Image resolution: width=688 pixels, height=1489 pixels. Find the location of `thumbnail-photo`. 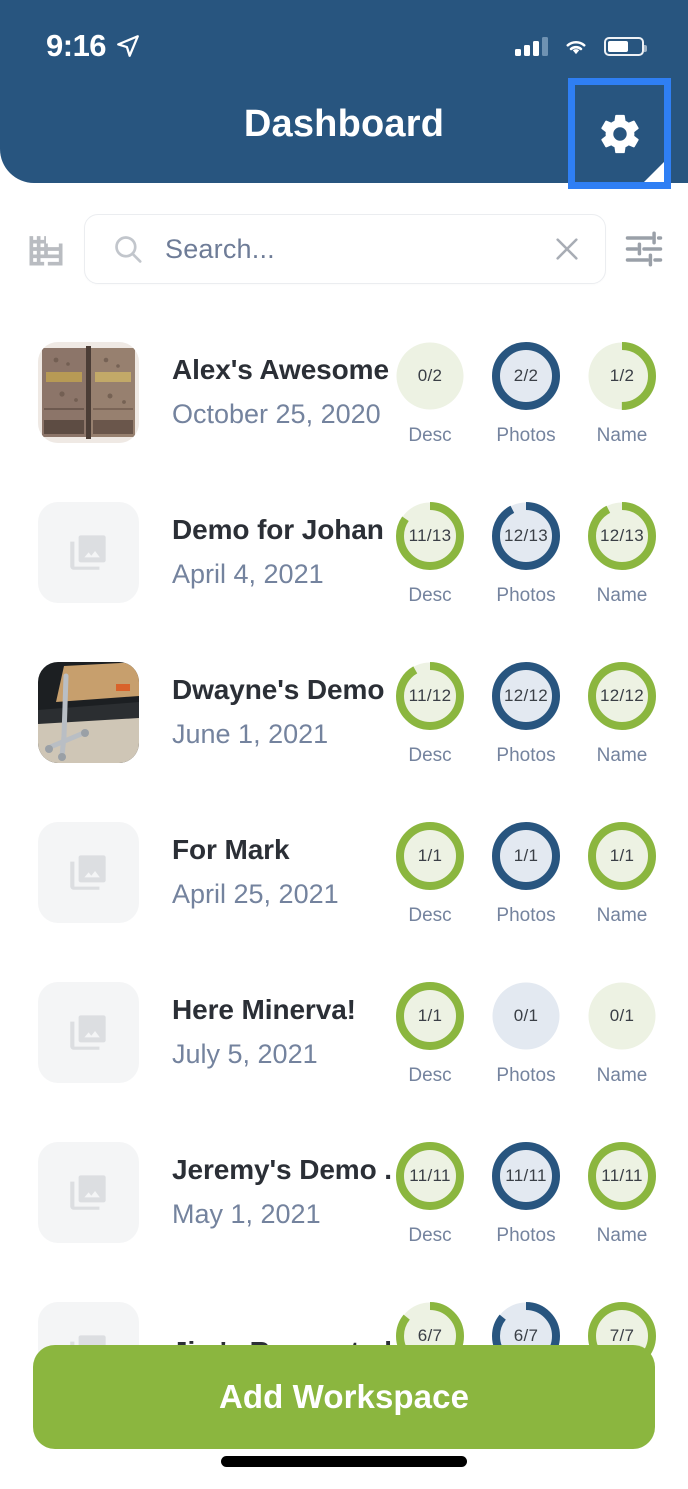

thumbnail-photo is located at coordinates (88, 392).